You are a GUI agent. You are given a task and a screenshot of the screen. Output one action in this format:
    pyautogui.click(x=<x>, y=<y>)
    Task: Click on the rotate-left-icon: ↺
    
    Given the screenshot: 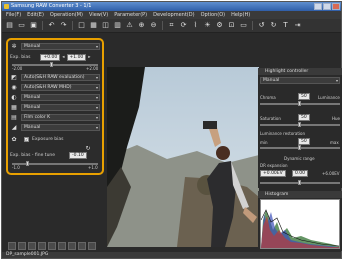 What is the action you would take?
    pyautogui.click(x=261, y=25)
    